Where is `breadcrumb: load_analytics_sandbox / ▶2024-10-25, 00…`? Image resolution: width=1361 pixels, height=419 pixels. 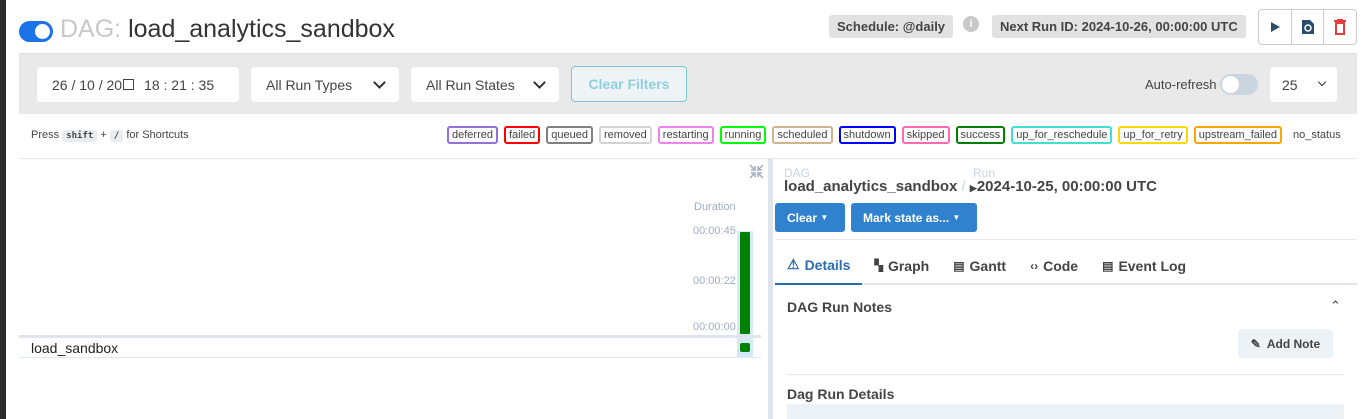 breadcrumb: load_analytics_sandbox / ▶2024-10-25, 00… is located at coordinates (970, 186).